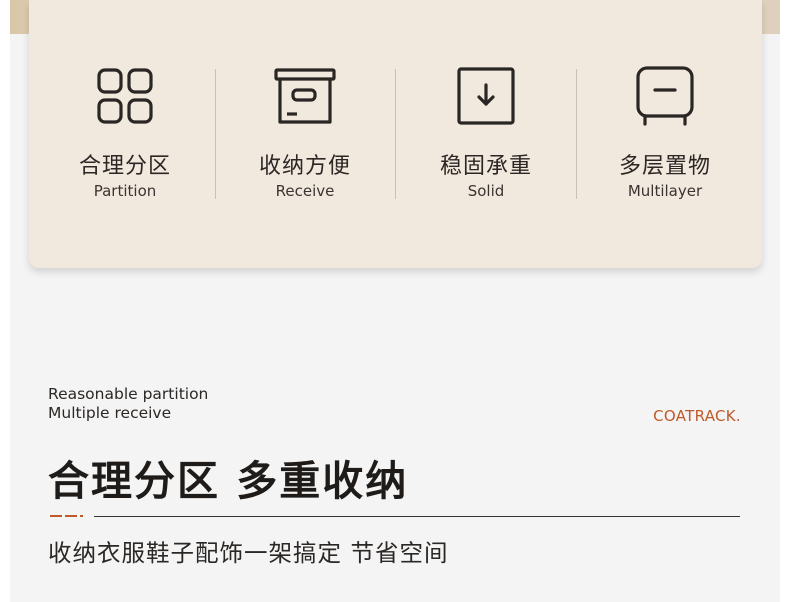 The height and width of the screenshot is (602, 790). Describe the element at coordinates (124, 166) in the screenshot. I see `feature-title-cn: 合理分区` at that location.